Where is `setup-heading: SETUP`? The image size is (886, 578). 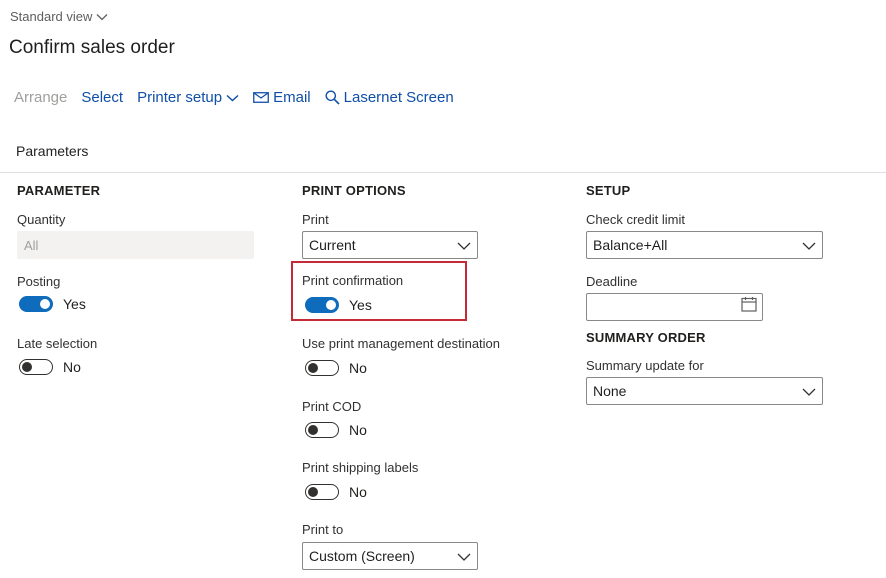 setup-heading: SETUP is located at coordinates (608, 190).